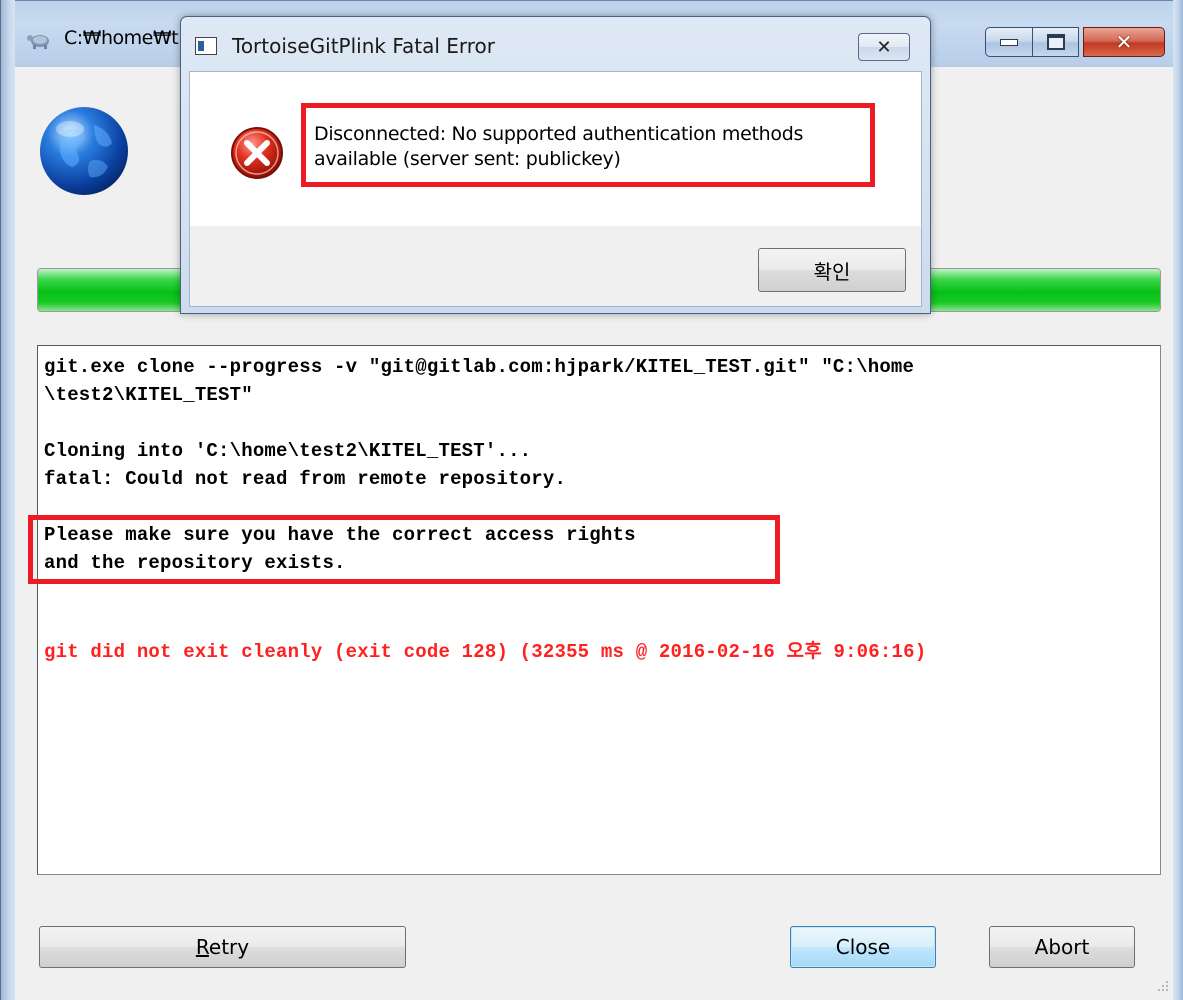 The image size is (1183, 1000). Describe the element at coordinates (832, 270) in the screenshot. I see `ok-button: 확인` at that location.